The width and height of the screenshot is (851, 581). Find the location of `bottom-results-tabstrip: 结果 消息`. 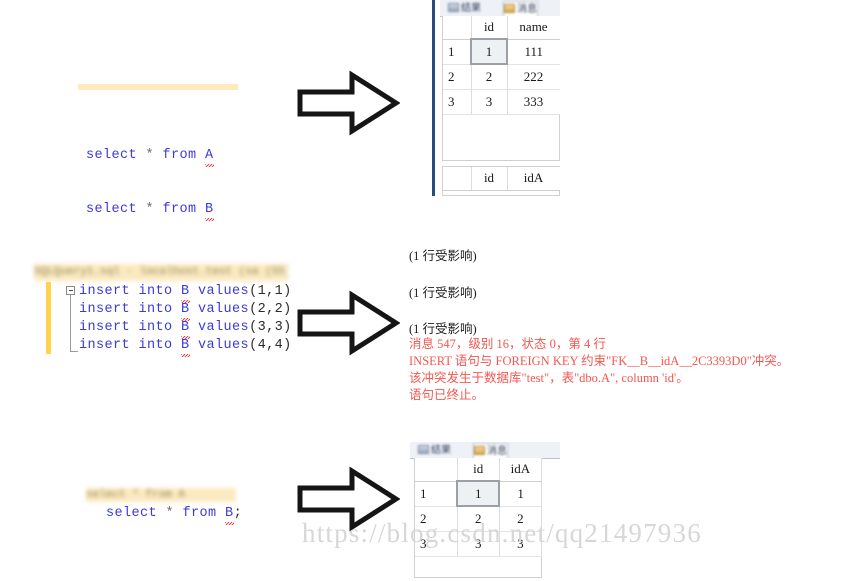

bottom-results-tabstrip: 结果 消息 is located at coordinates (485, 450).